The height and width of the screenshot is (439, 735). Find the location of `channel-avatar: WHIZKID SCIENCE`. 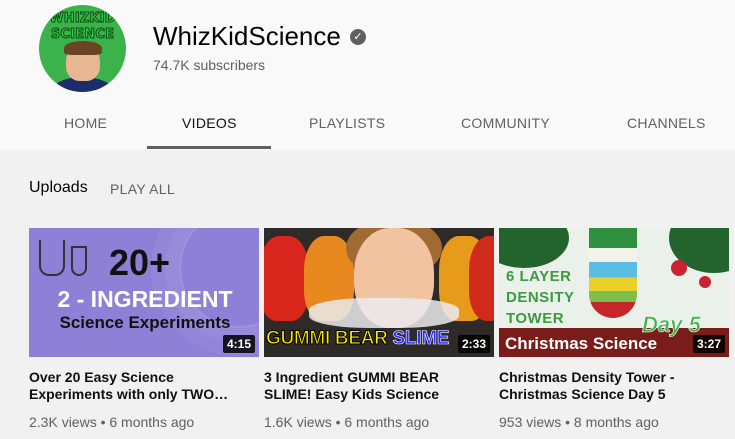

channel-avatar: WHIZKID SCIENCE is located at coordinates (82, 48).